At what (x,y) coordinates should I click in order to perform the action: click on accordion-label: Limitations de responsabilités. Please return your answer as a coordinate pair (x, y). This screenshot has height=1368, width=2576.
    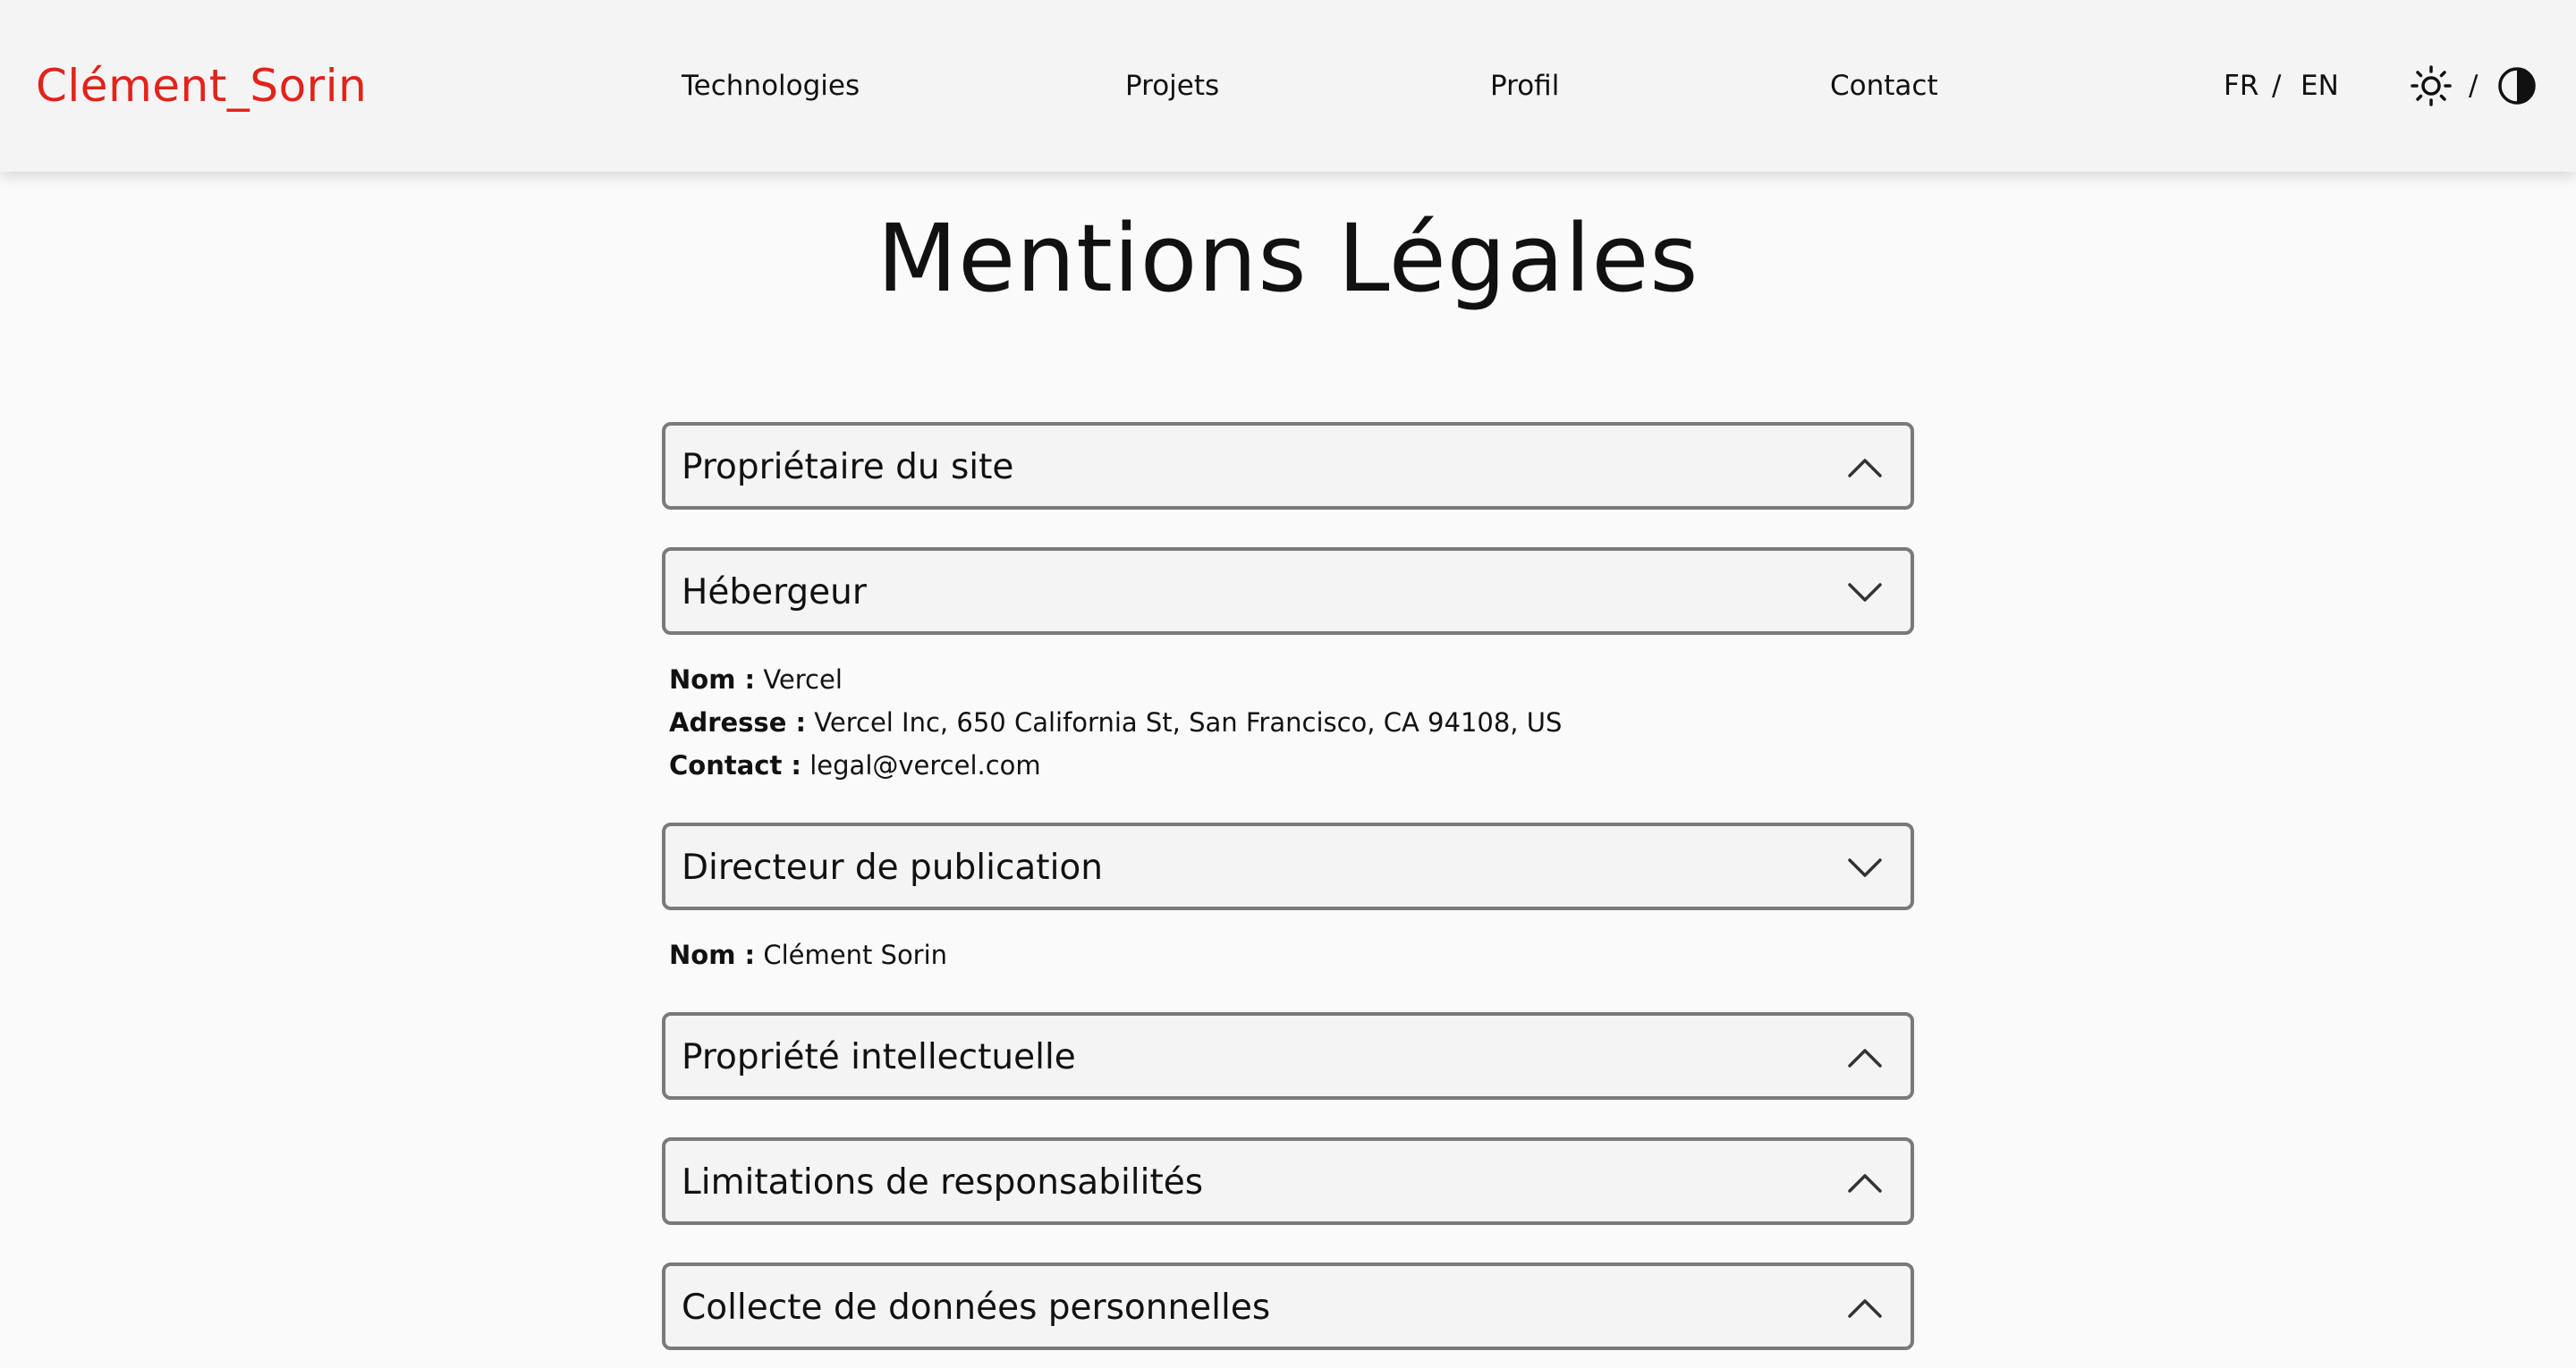
    Looking at the image, I should click on (943, 1182).